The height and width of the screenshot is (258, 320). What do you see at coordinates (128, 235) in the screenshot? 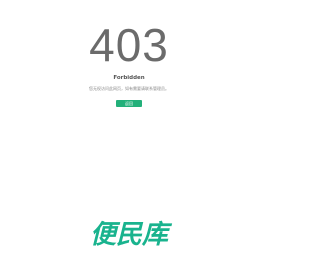
I see `brand-logo: 便民库` at bounding box center [128, 235].